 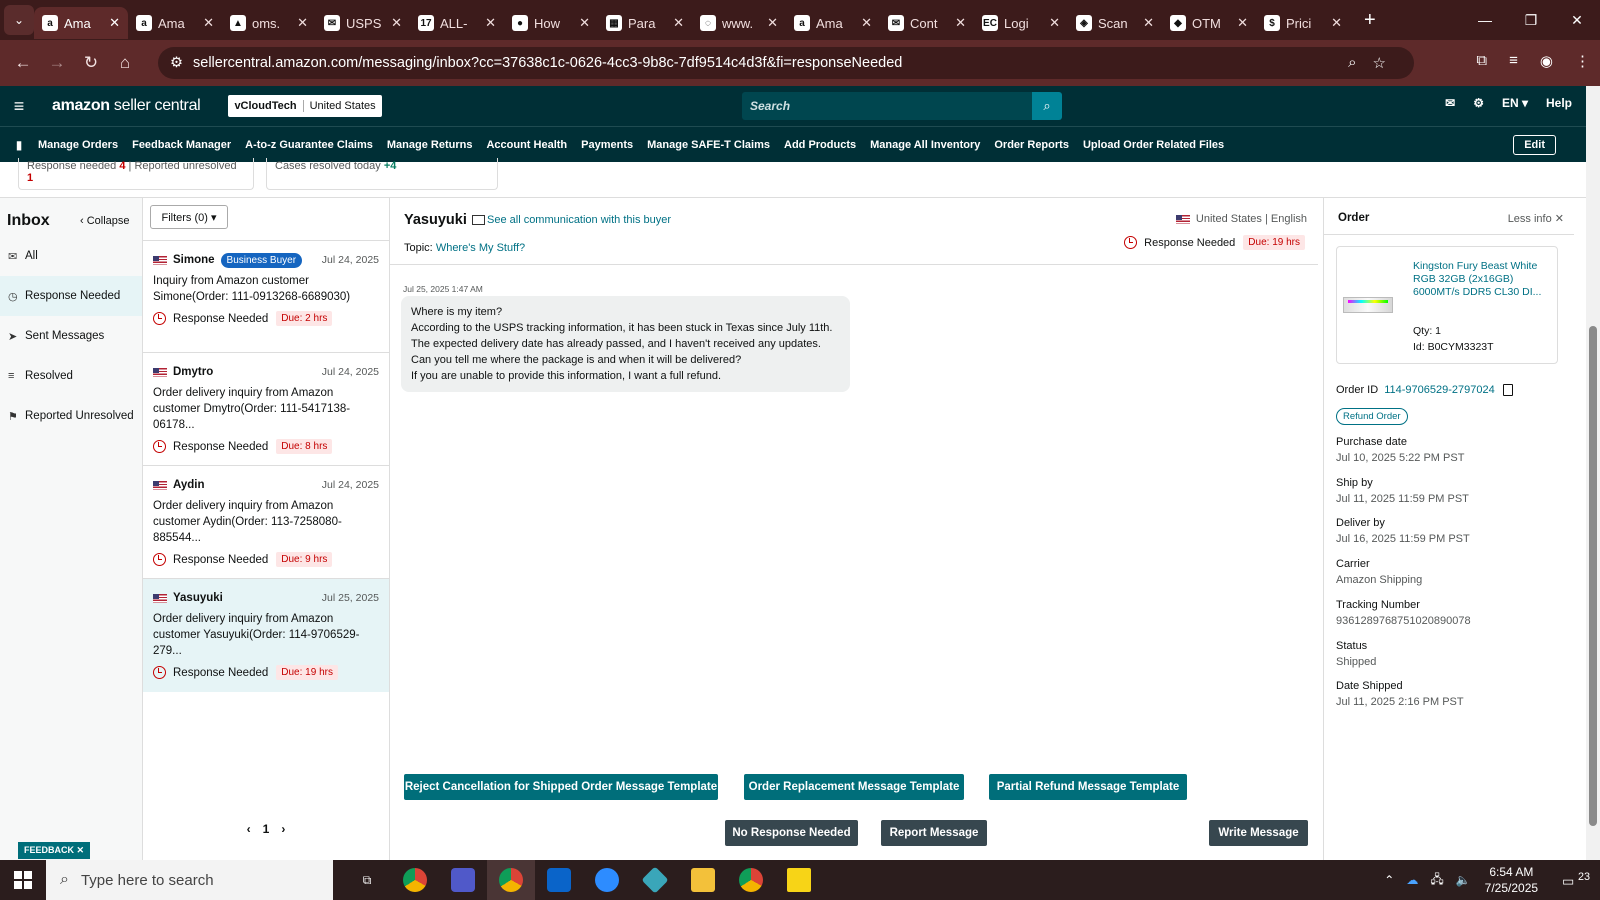 I want to click on nav-item: Payments, so click(x=607, y=145).